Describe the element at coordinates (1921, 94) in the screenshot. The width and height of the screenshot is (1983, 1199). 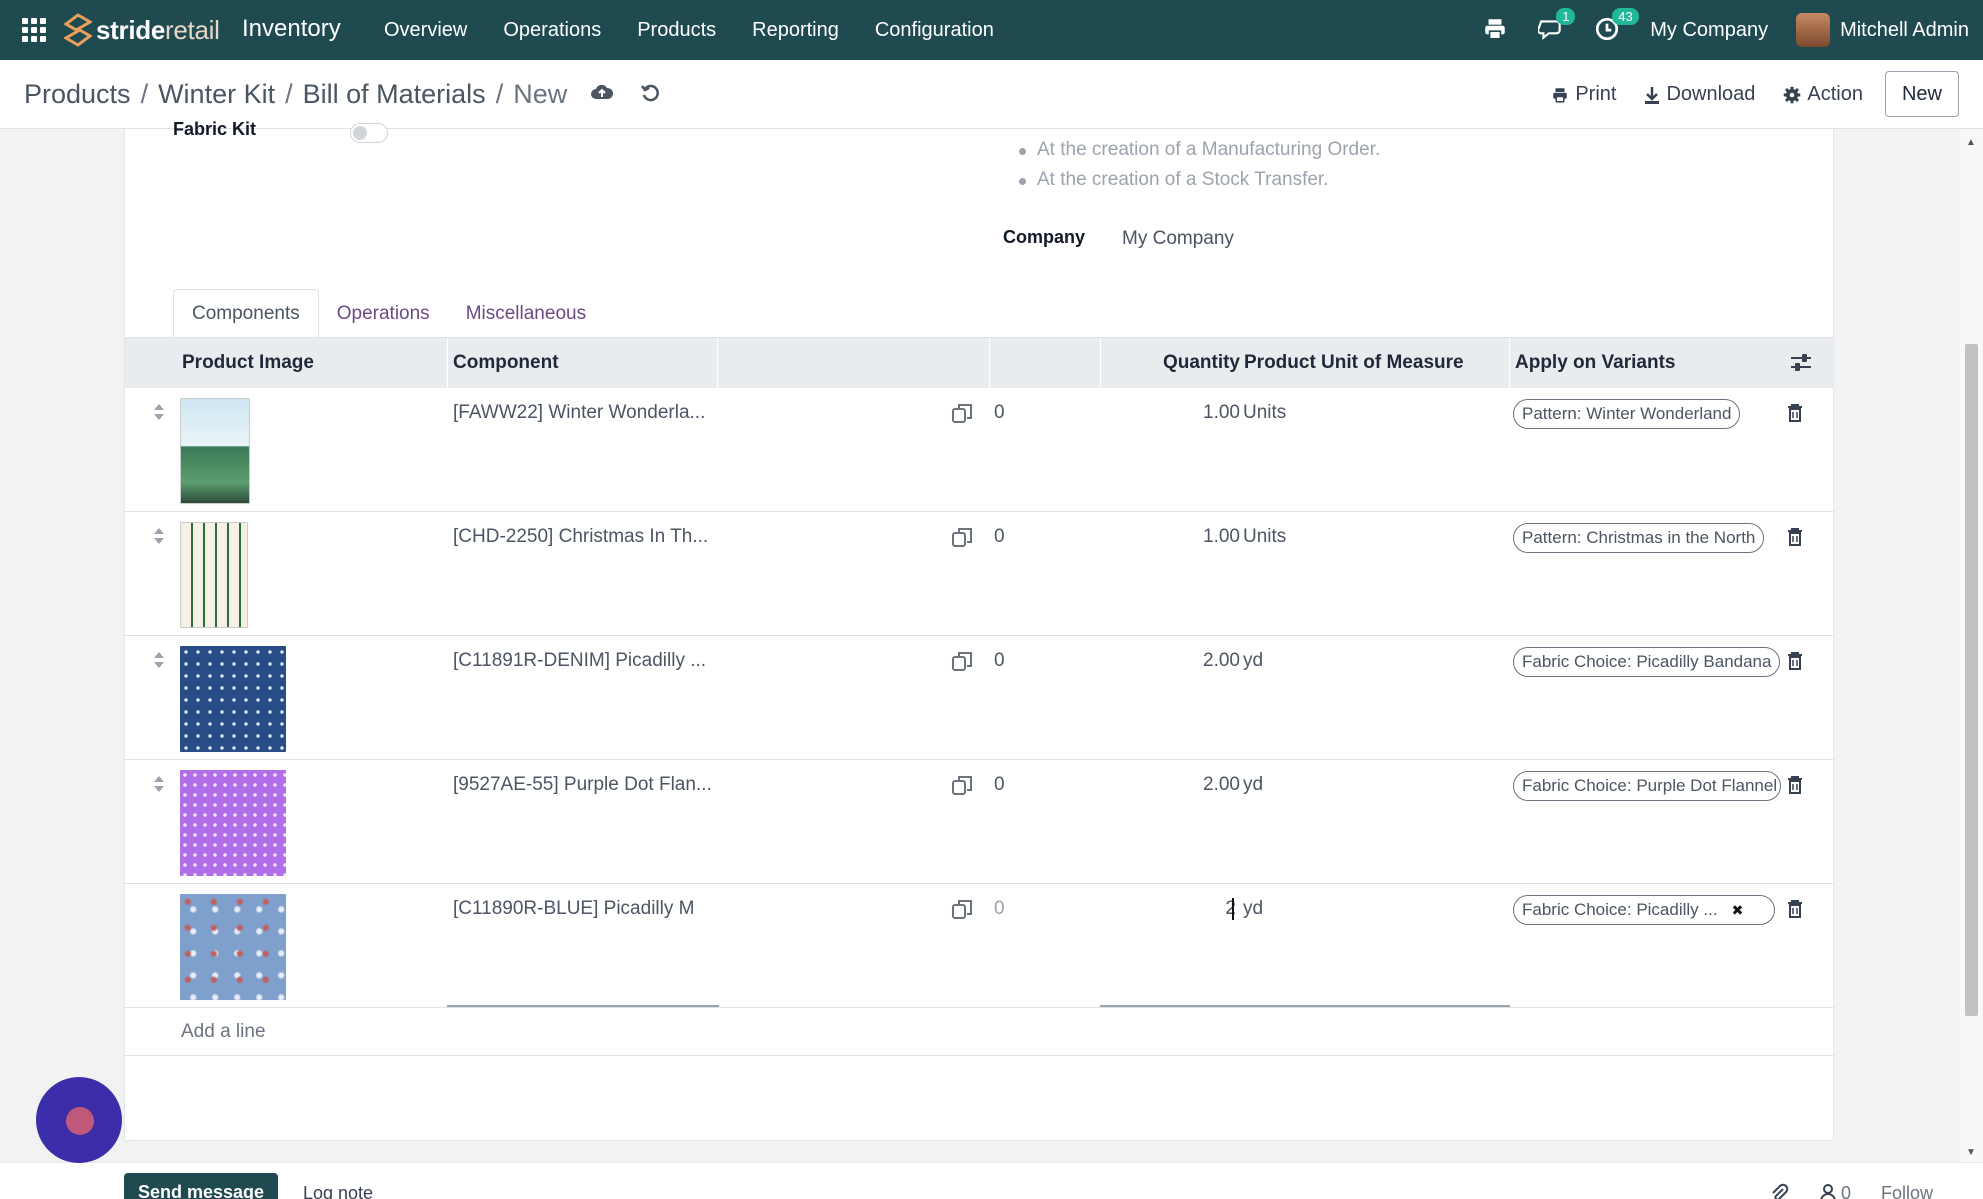
I see `new-button: New` at that location.